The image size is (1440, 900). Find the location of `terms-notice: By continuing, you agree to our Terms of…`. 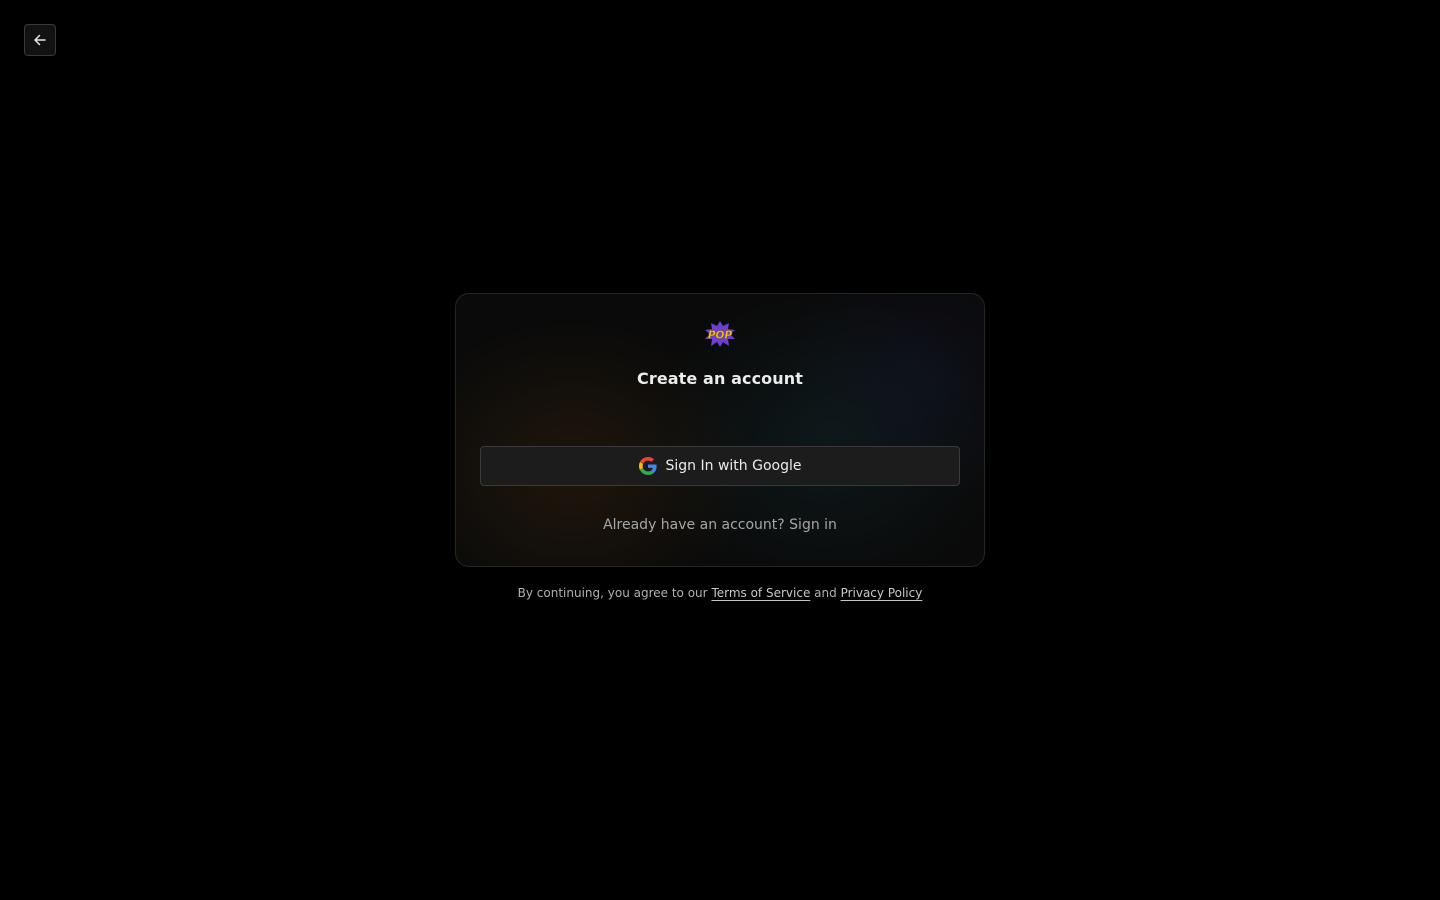

terms-notice: By continuing, you agree to our Terms of… is located at coordinates (720, 593).